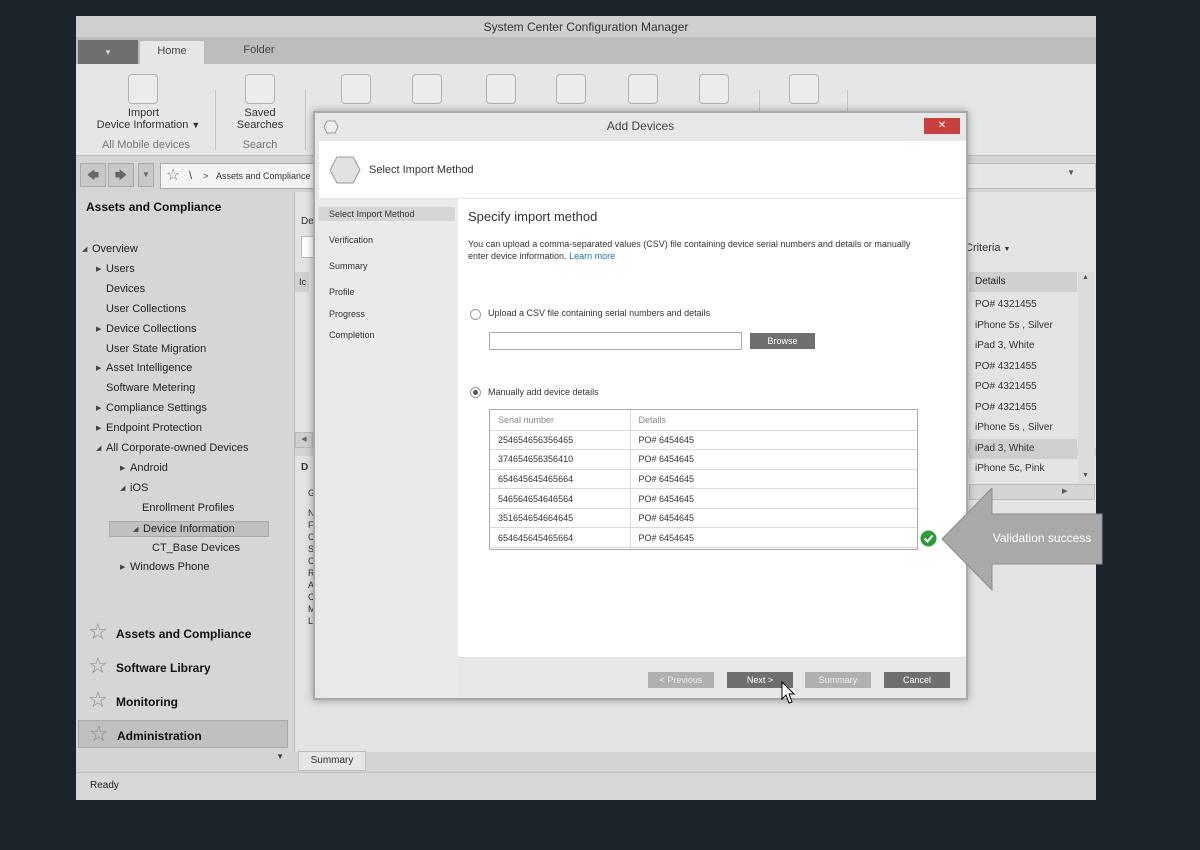  I want to click on table-row: 254654656356465 PO# 6454645, so click(703, 440).